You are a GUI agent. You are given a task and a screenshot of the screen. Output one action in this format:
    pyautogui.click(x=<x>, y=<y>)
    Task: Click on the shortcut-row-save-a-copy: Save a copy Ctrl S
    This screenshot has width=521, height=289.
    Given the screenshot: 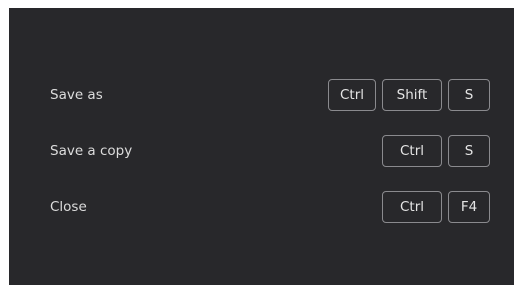 What is the action you would take?
    pyautogui.click(x=261, y=151)
    